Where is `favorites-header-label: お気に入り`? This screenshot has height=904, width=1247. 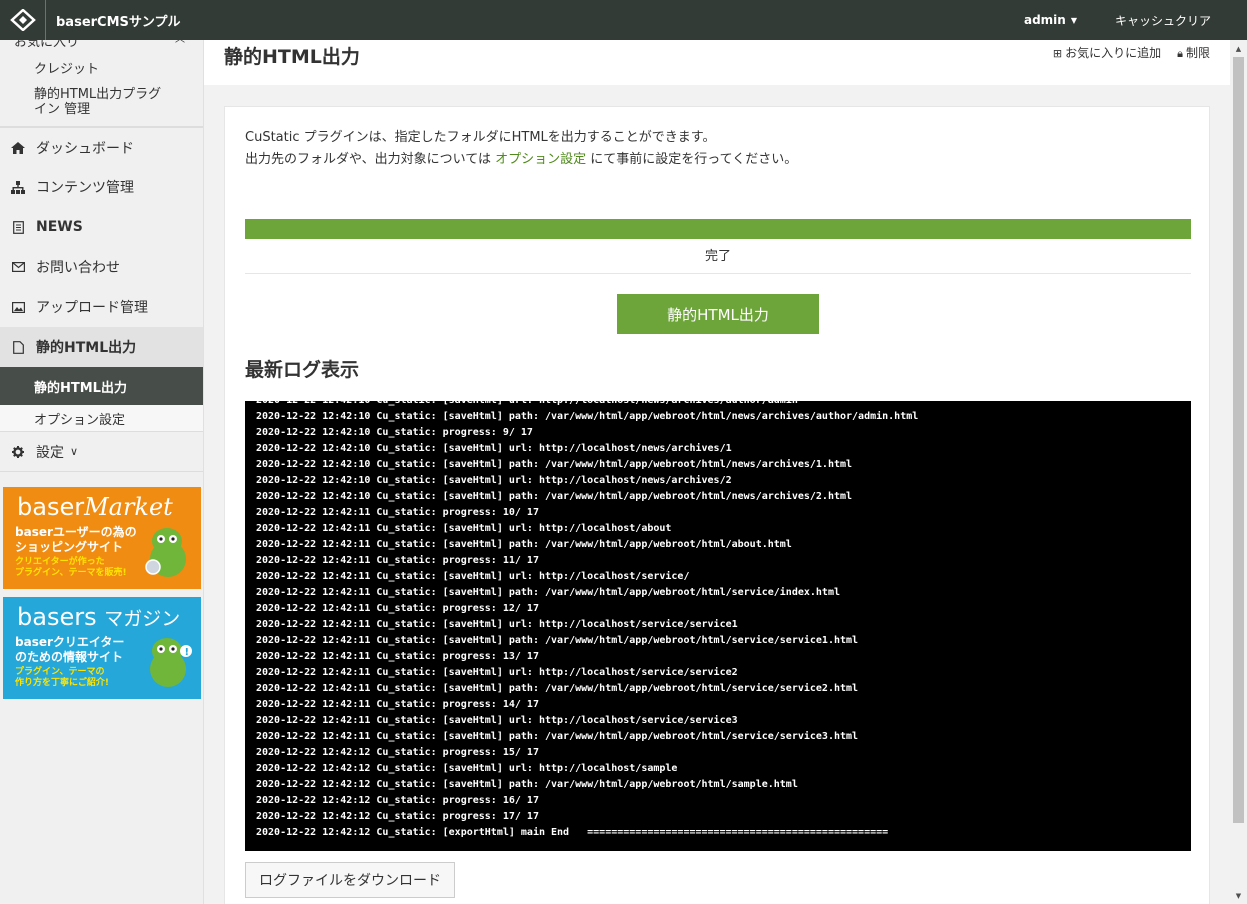 favorites-header-label: お気に入り is located at coordinates (47, 45).